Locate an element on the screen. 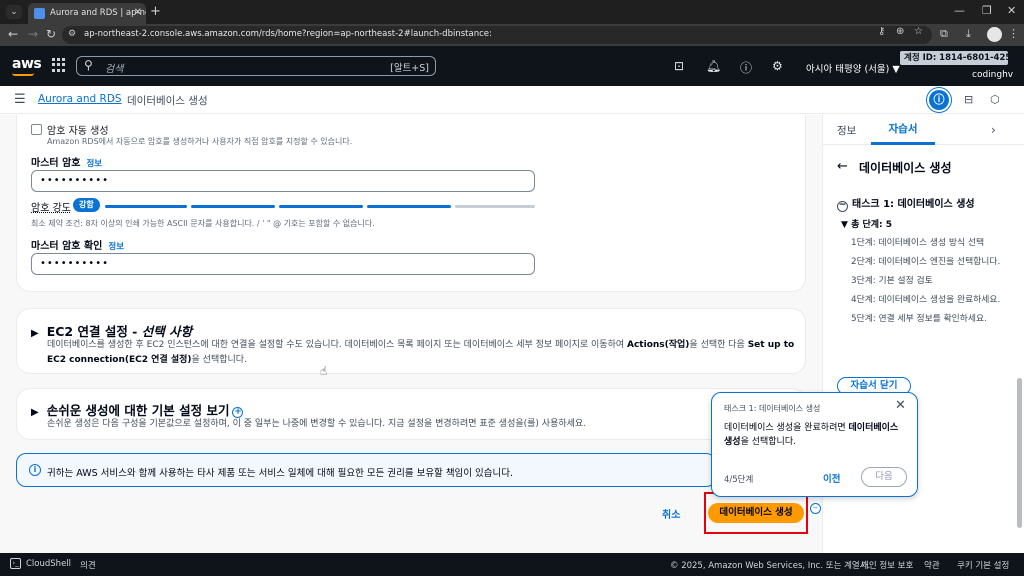 Image resolution: width=1024 pixels, height=576 pixels. breadcrumb-service-link: Aurora and RDS is located at coordinates (80, 99).